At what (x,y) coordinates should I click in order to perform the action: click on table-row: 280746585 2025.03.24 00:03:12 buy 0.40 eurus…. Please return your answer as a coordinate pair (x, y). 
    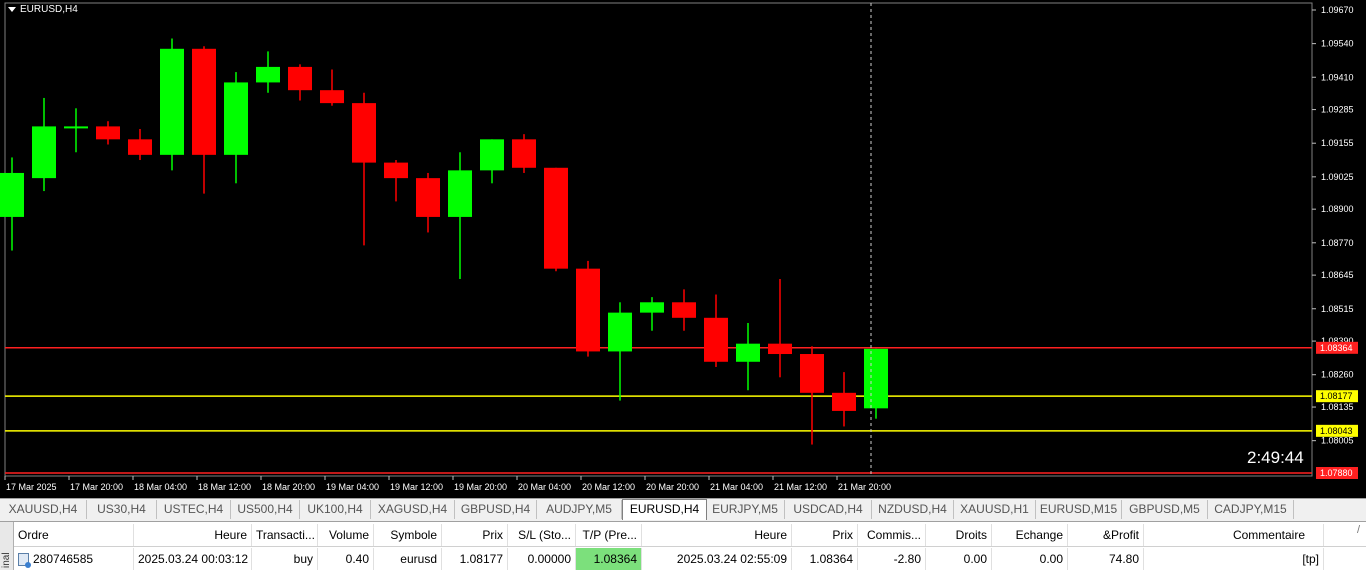
    Looking at the image, I should click on (690, 559).